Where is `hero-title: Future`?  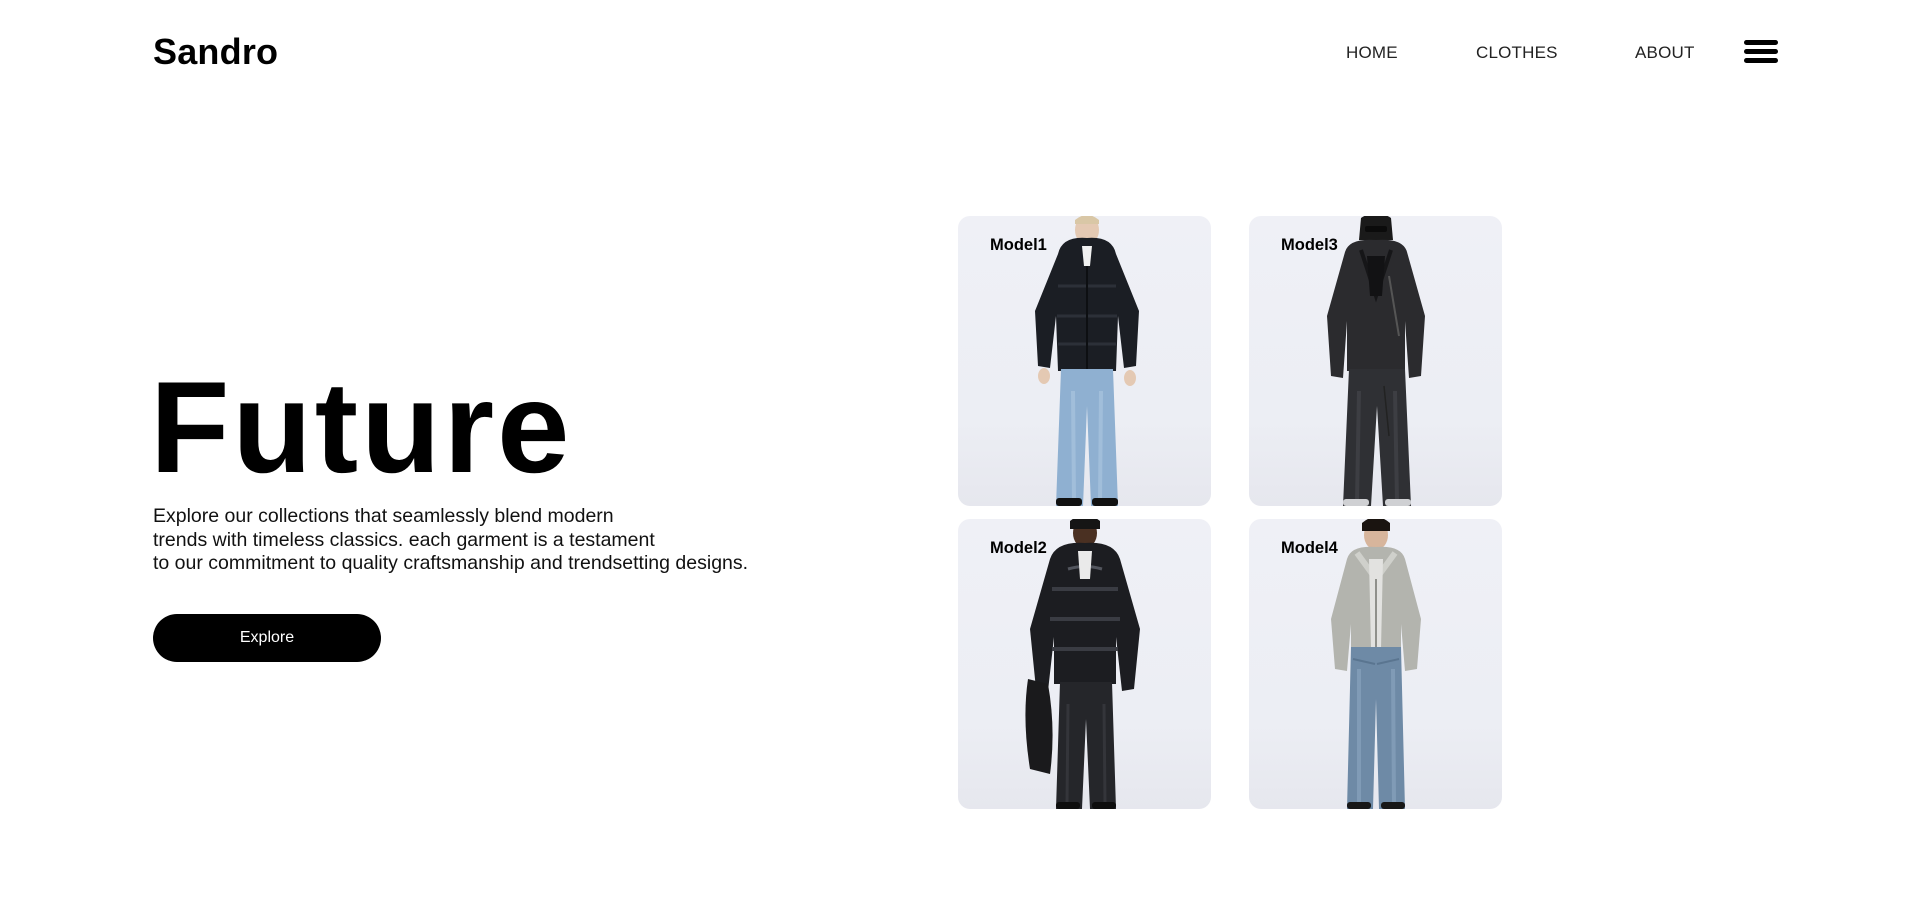
hero-title: Future is located at coordinates (361, 427).